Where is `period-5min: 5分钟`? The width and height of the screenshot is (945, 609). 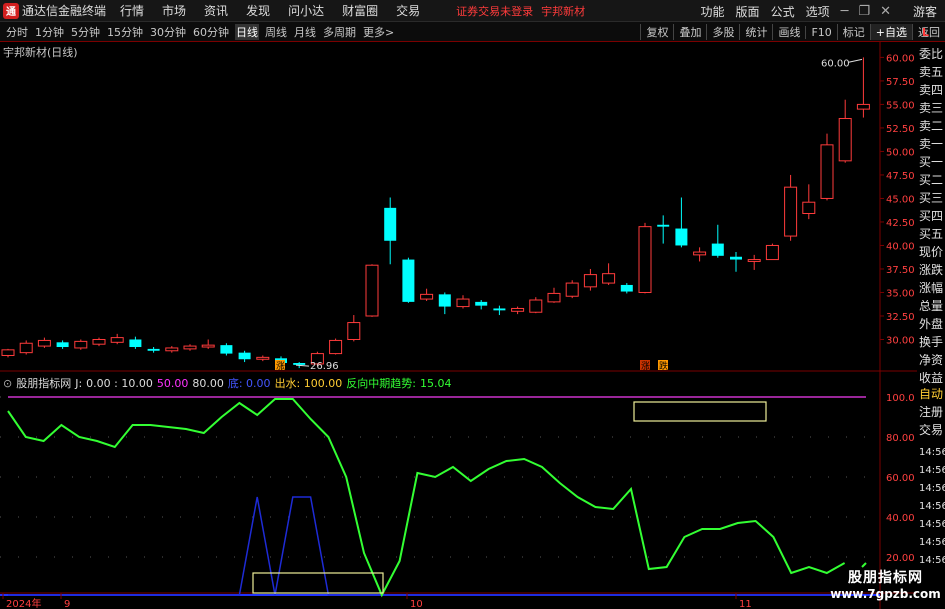
period-5min: 5分钟 is located at coordinates (85, 32).